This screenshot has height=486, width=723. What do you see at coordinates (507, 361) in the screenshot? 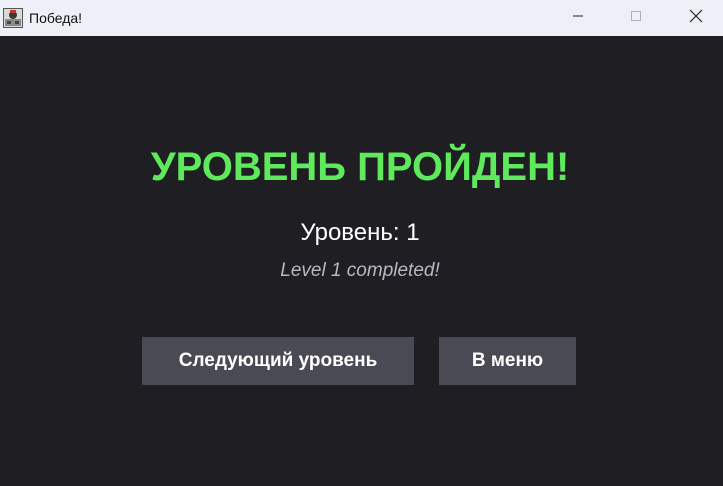
I see `main-menu-button: В меню` at bounding box center [507, 361].